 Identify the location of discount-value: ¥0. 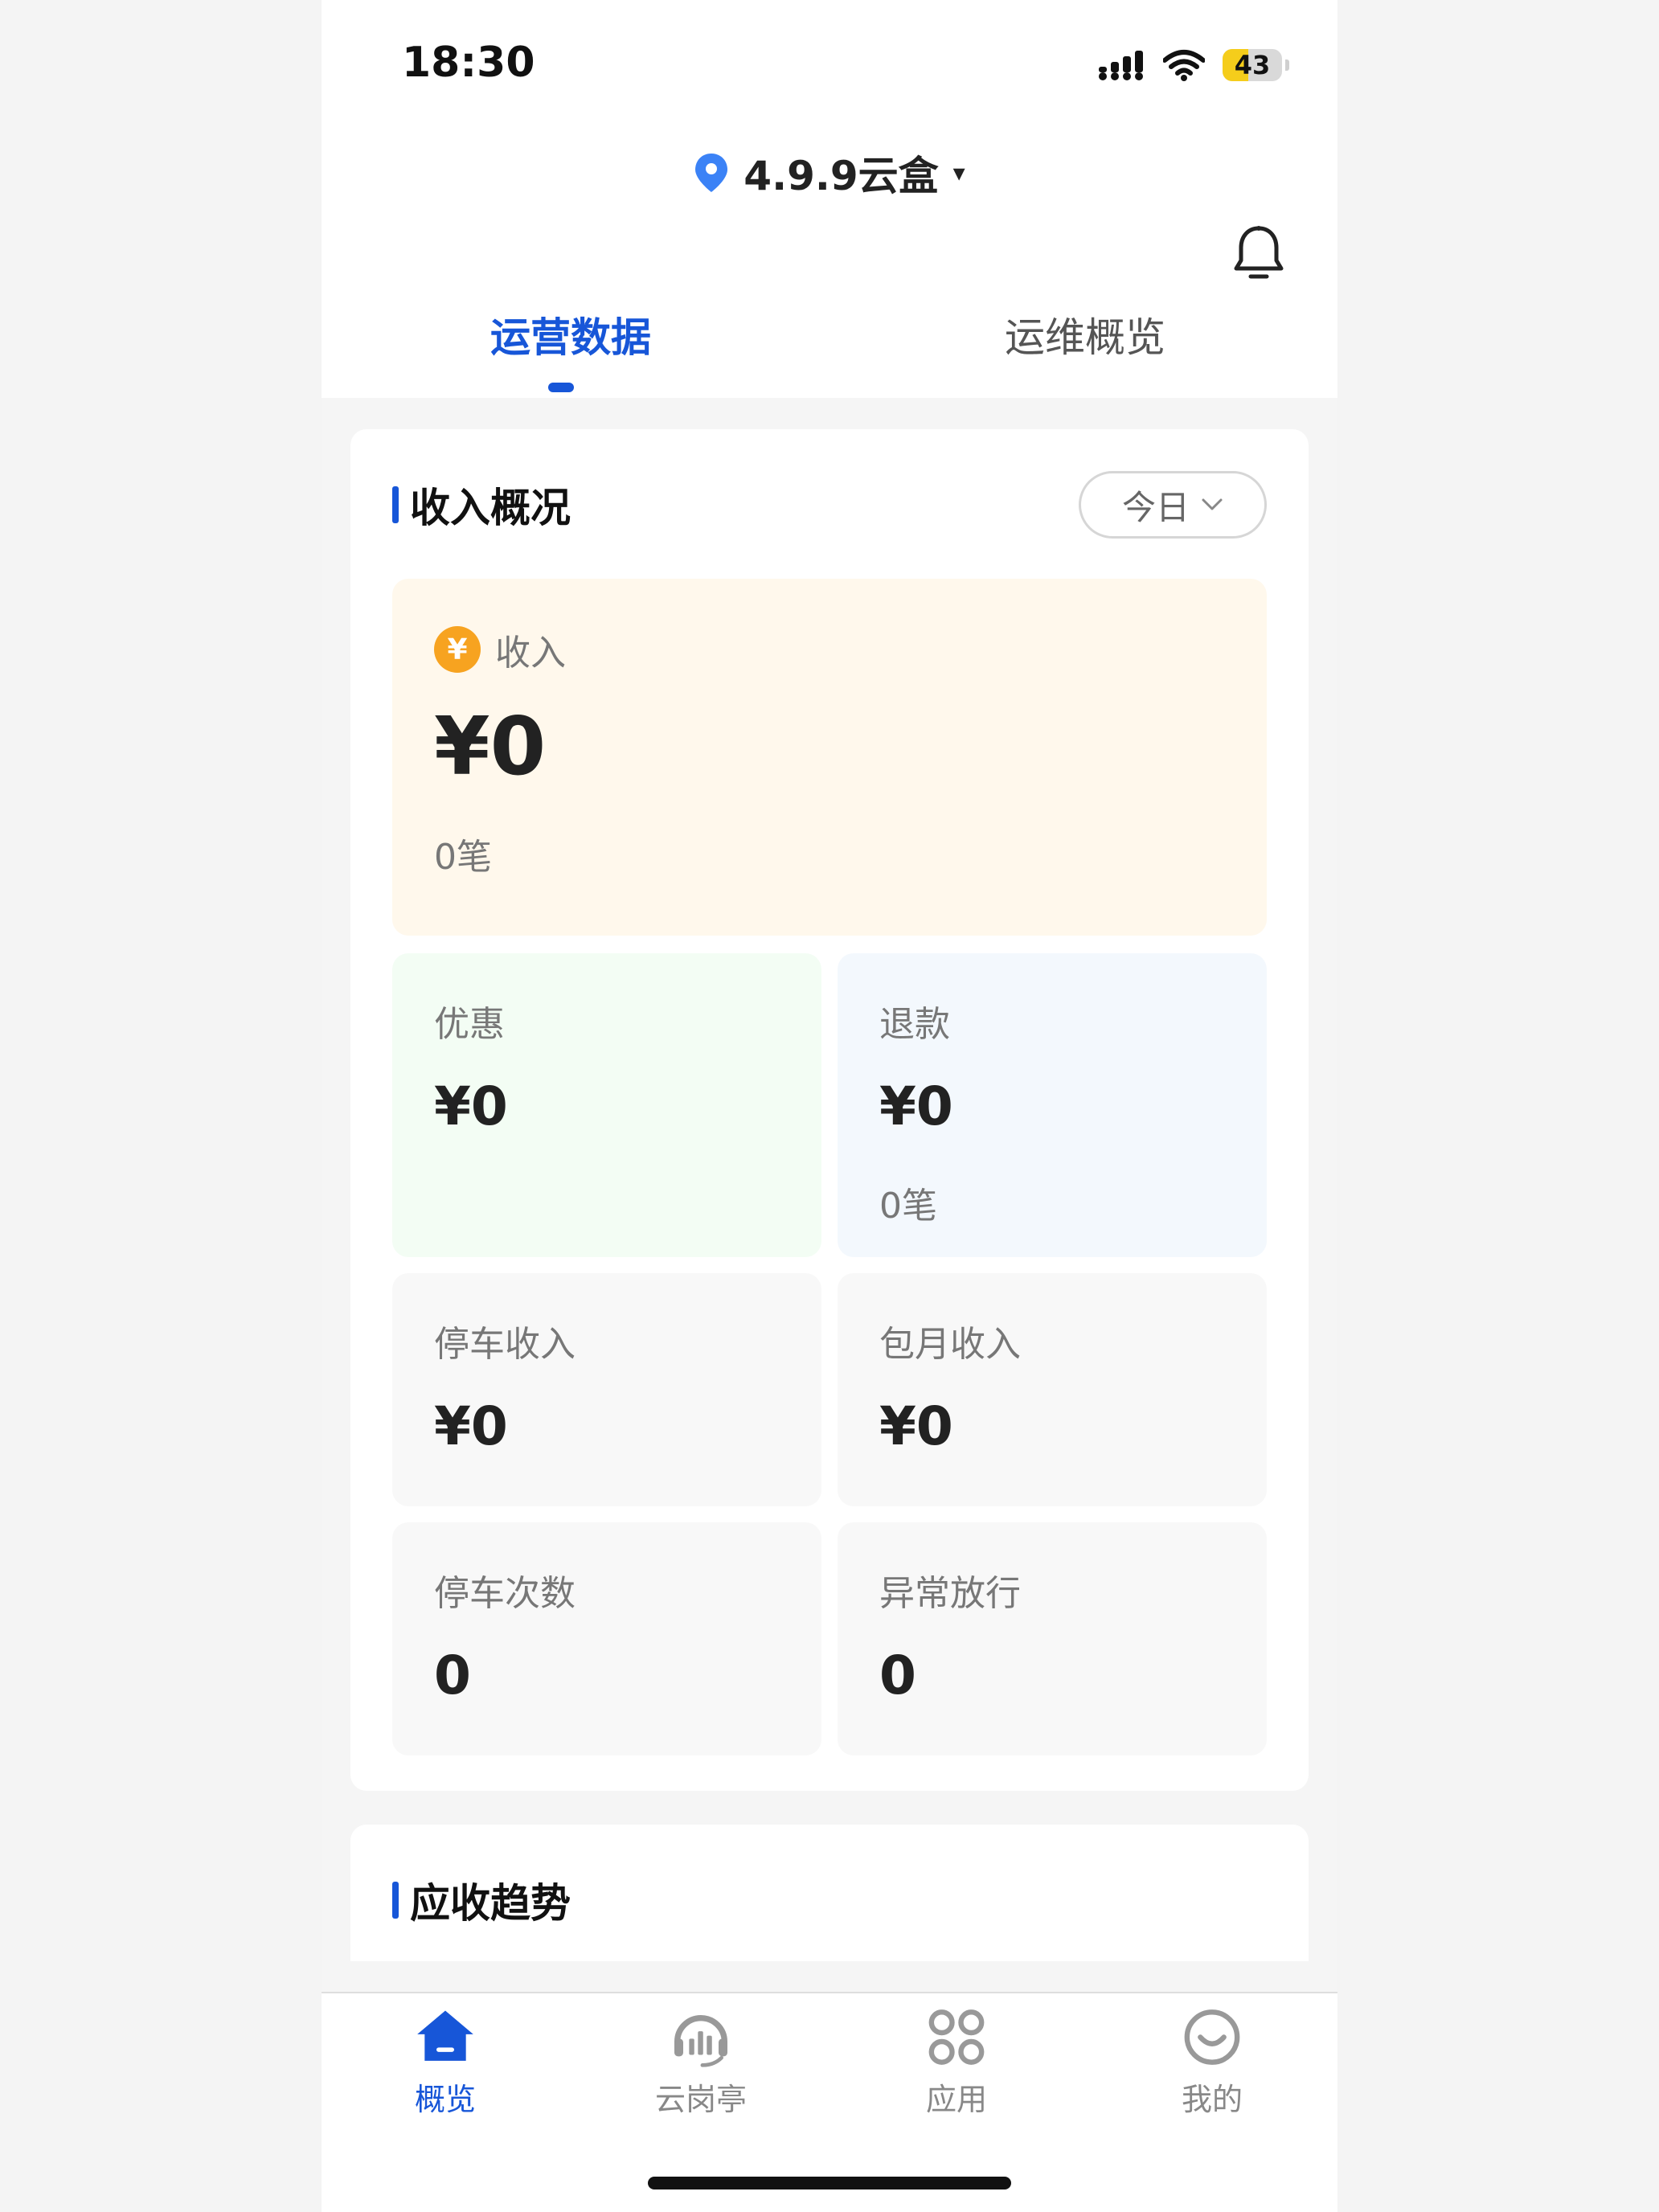
(471, 1106).